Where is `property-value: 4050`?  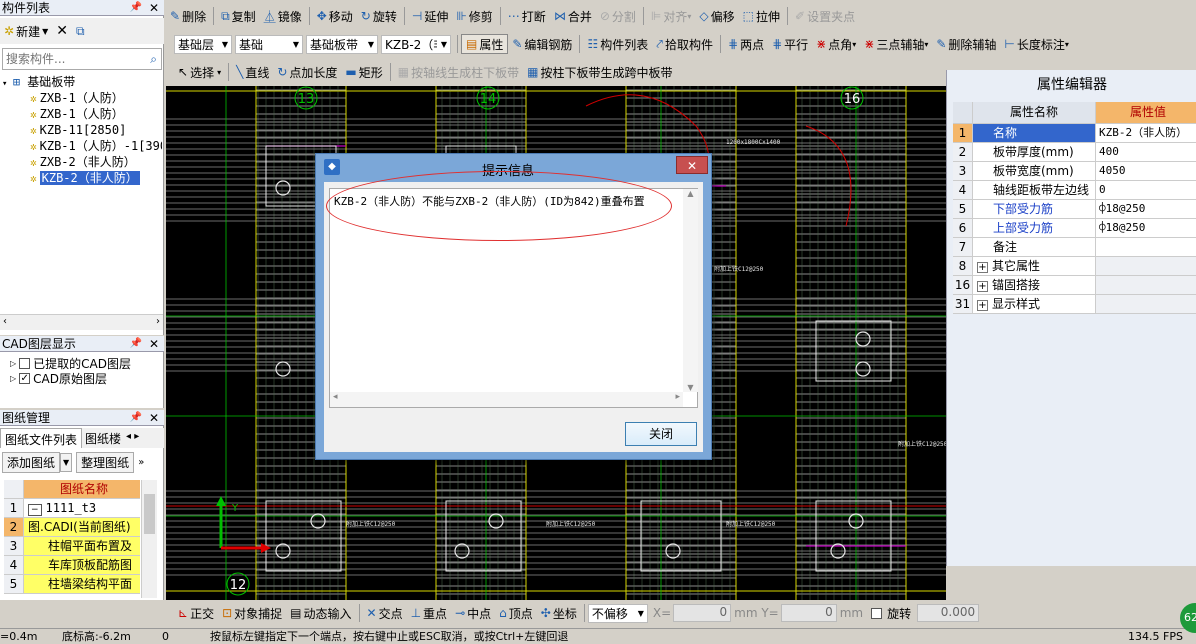
property-value: 4050 is located at coordinates (1146, 171).